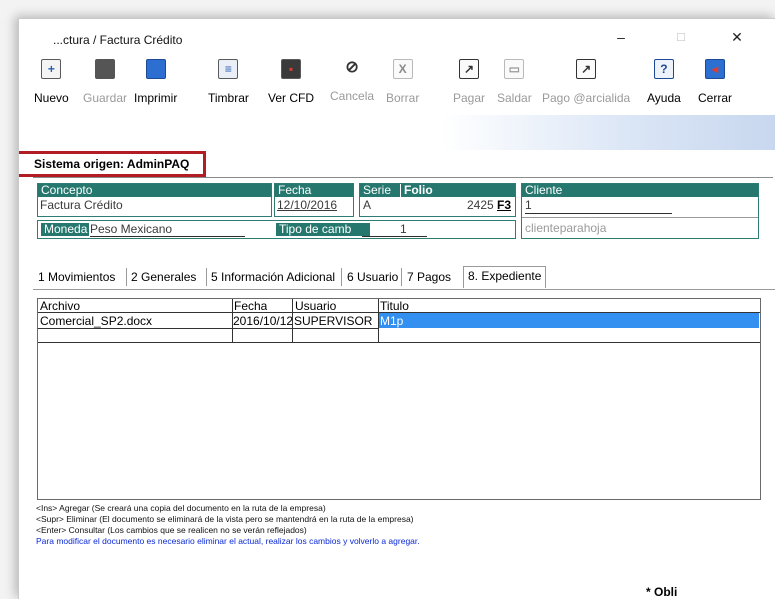  I want to click on required-note: * Obli, so click(662, 592).